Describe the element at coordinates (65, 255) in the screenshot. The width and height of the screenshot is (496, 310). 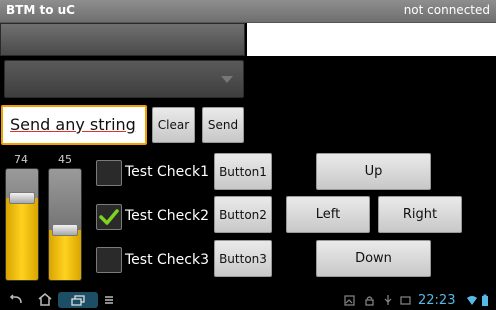
I see `slider2-fill` at that location.